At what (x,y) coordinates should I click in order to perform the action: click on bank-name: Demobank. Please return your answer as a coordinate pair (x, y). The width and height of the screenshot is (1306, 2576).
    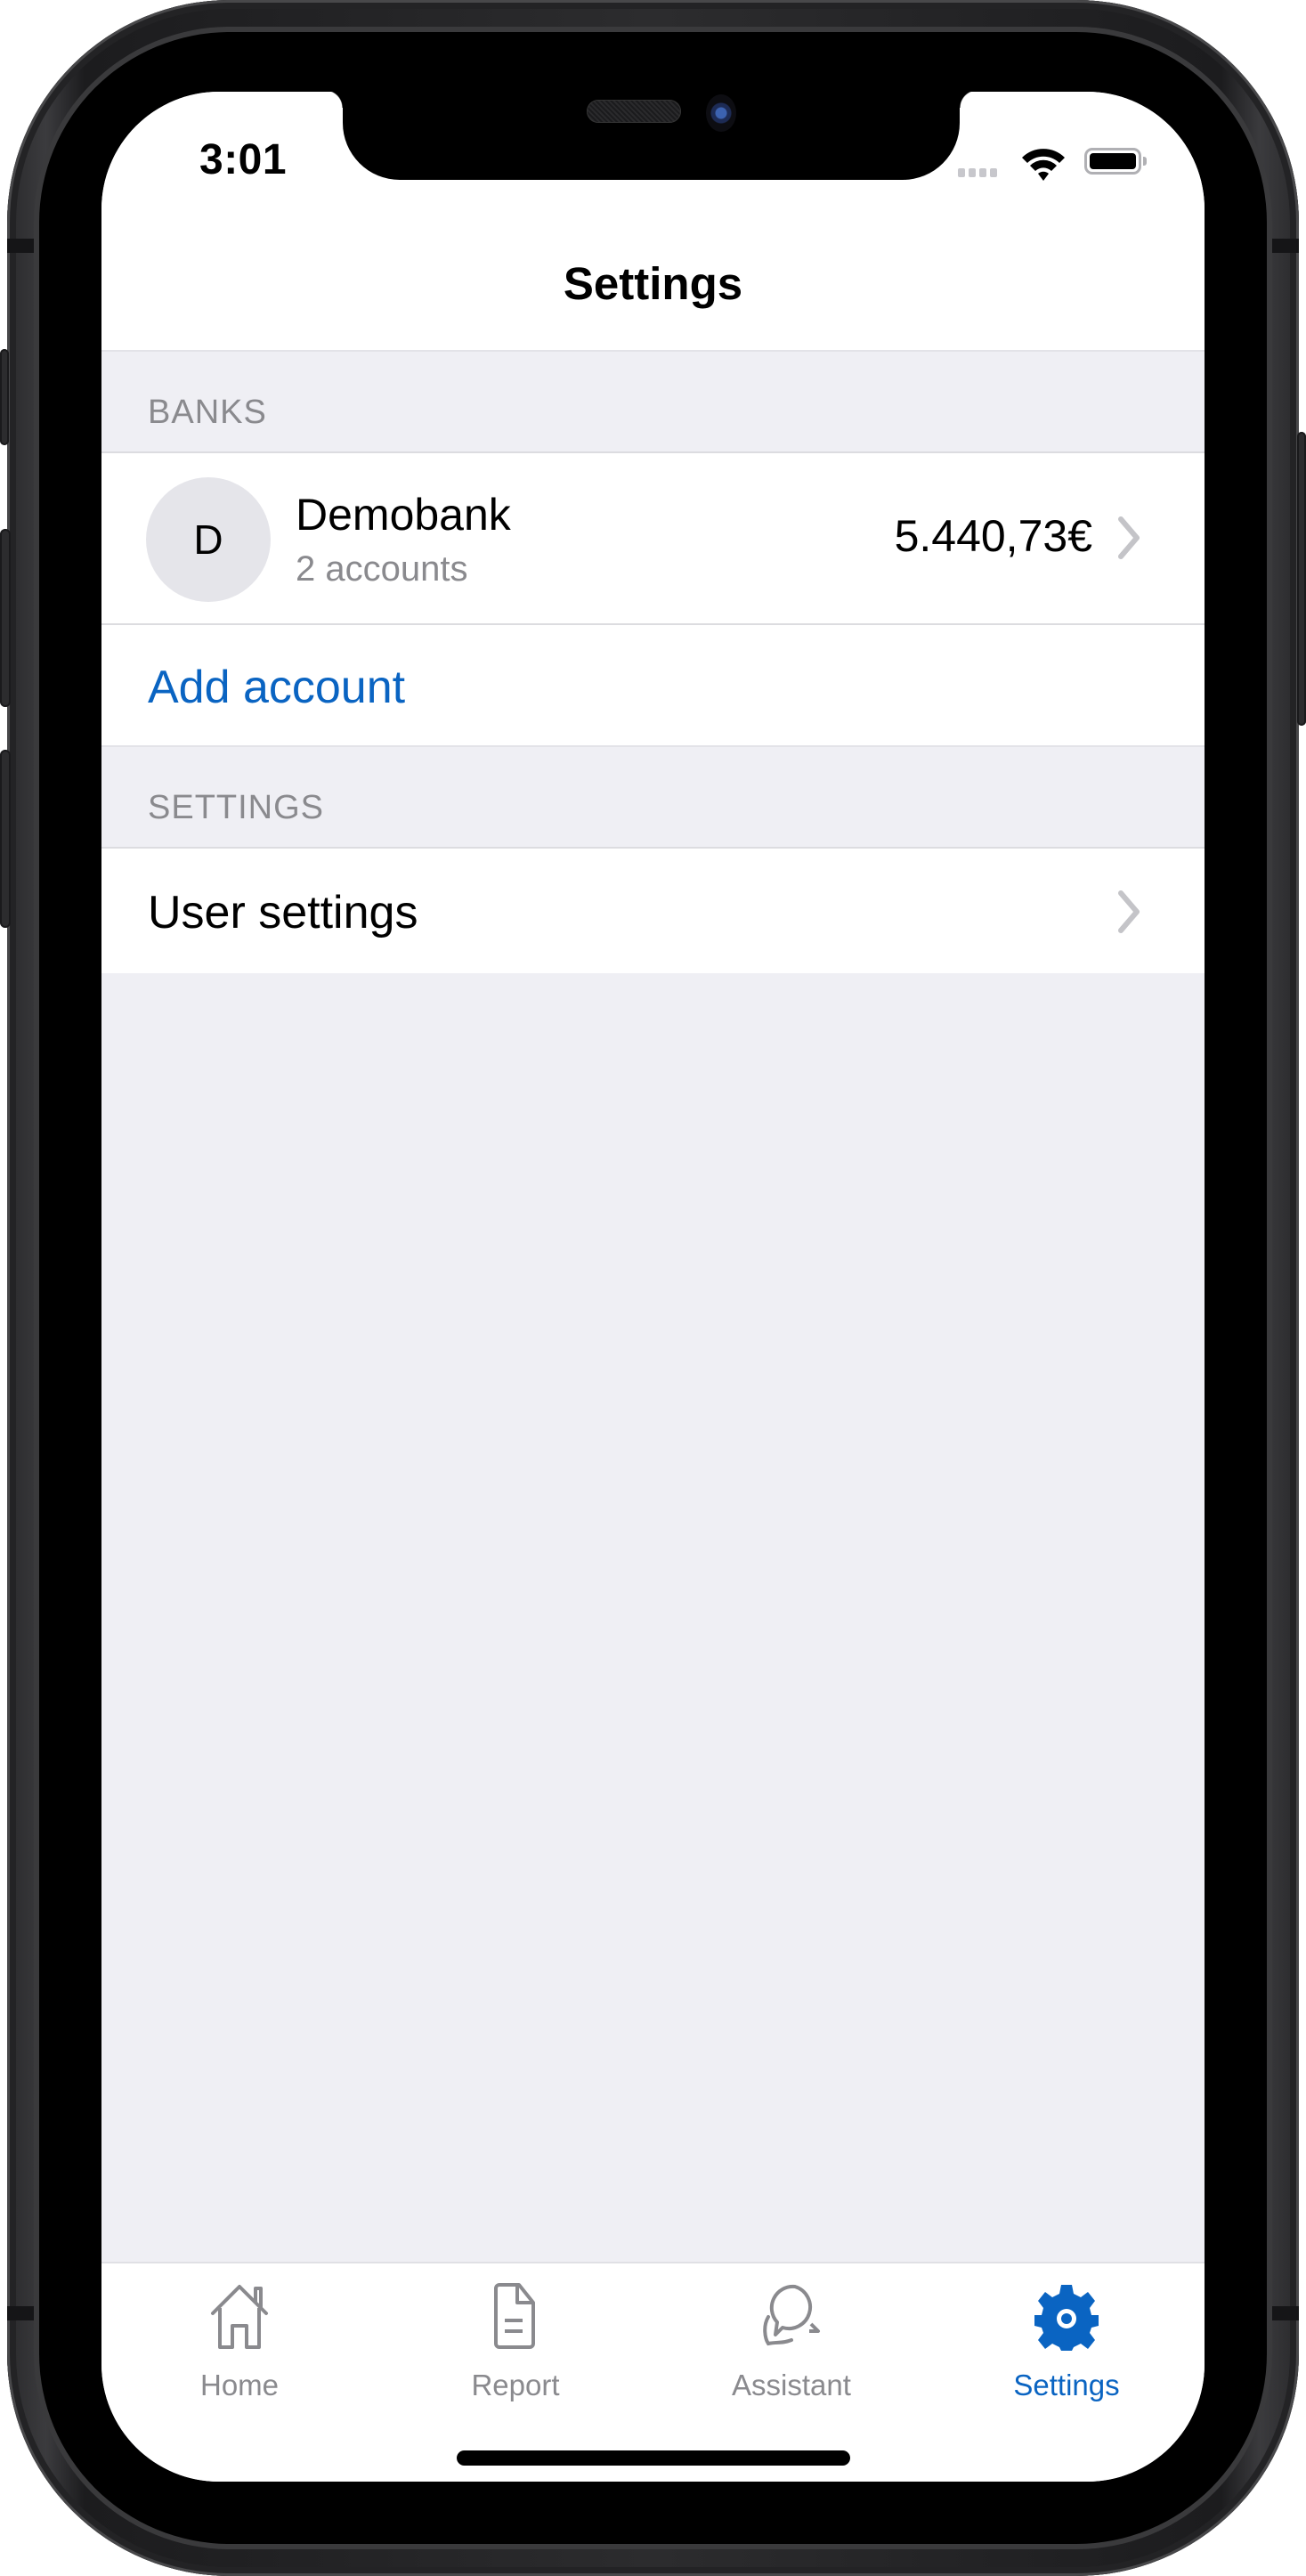
    Looking at the image, I should click on (403, 515).